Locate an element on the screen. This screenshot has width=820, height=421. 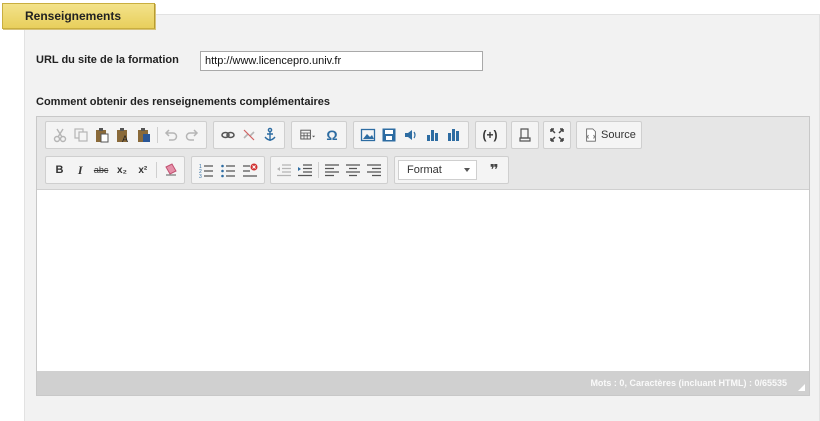
undo-icon is located at coordinates (171, 135).